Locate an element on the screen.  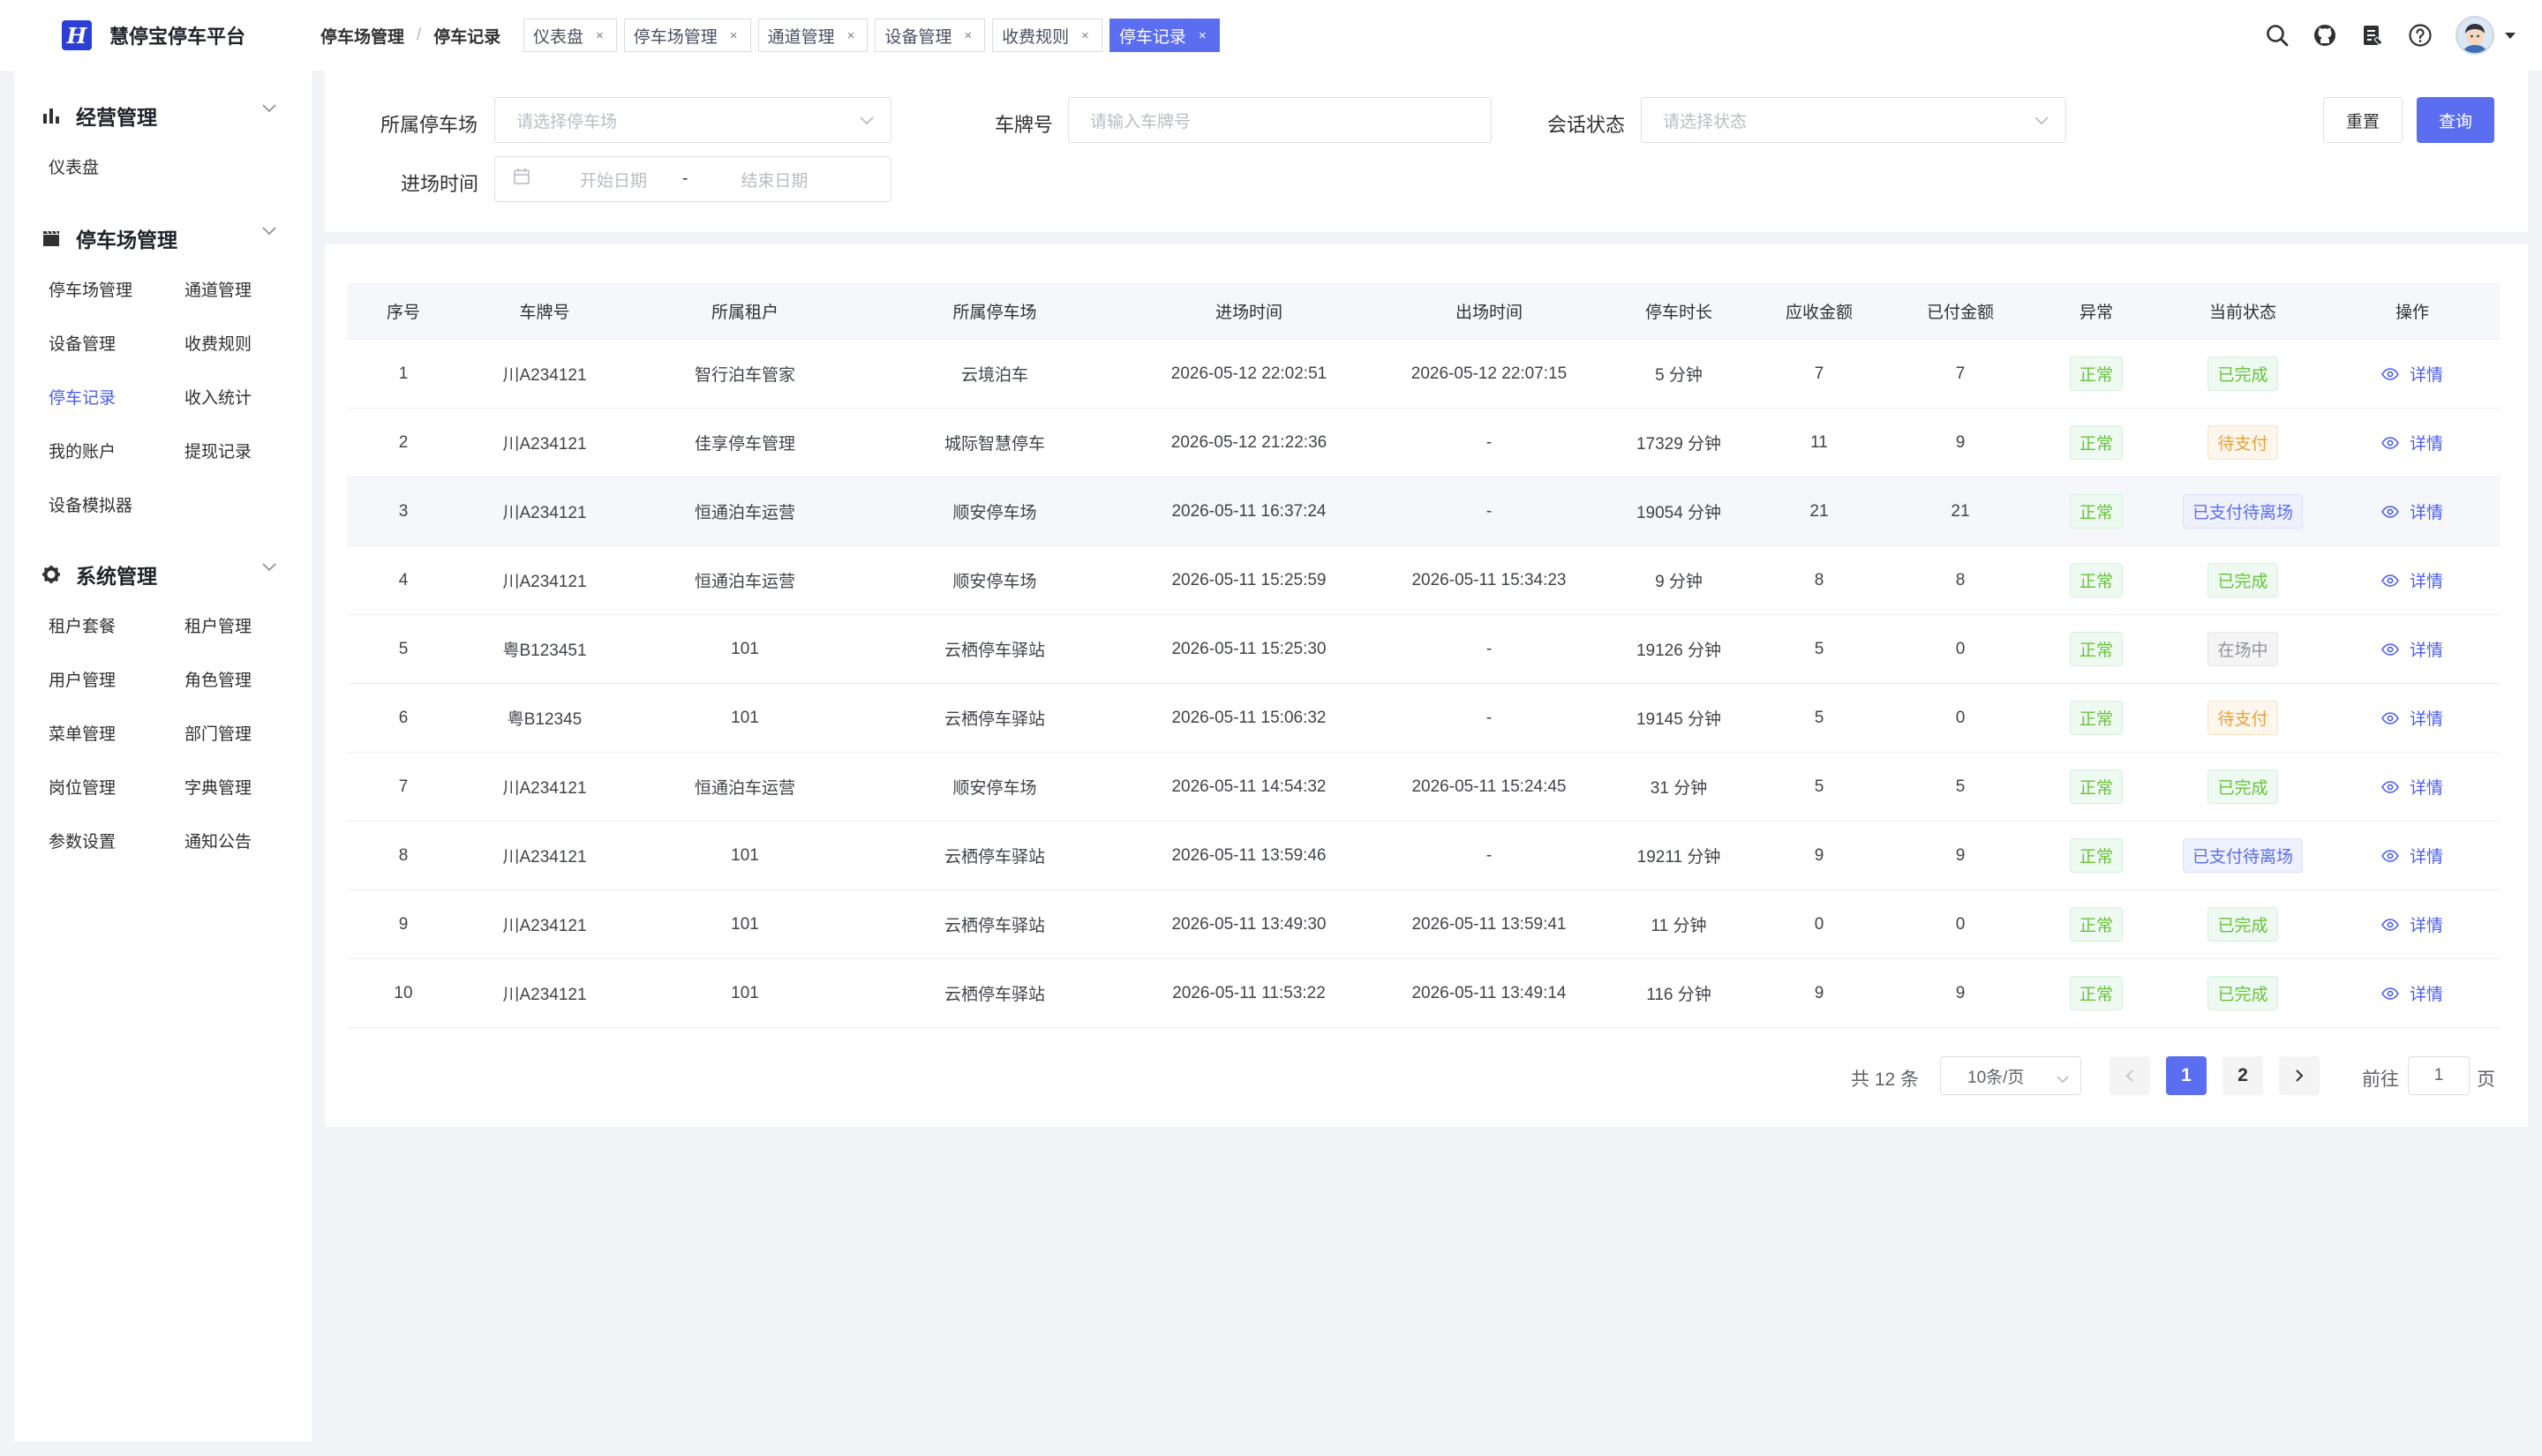
cell-due: 5 is located at coordinates (1819, 648).